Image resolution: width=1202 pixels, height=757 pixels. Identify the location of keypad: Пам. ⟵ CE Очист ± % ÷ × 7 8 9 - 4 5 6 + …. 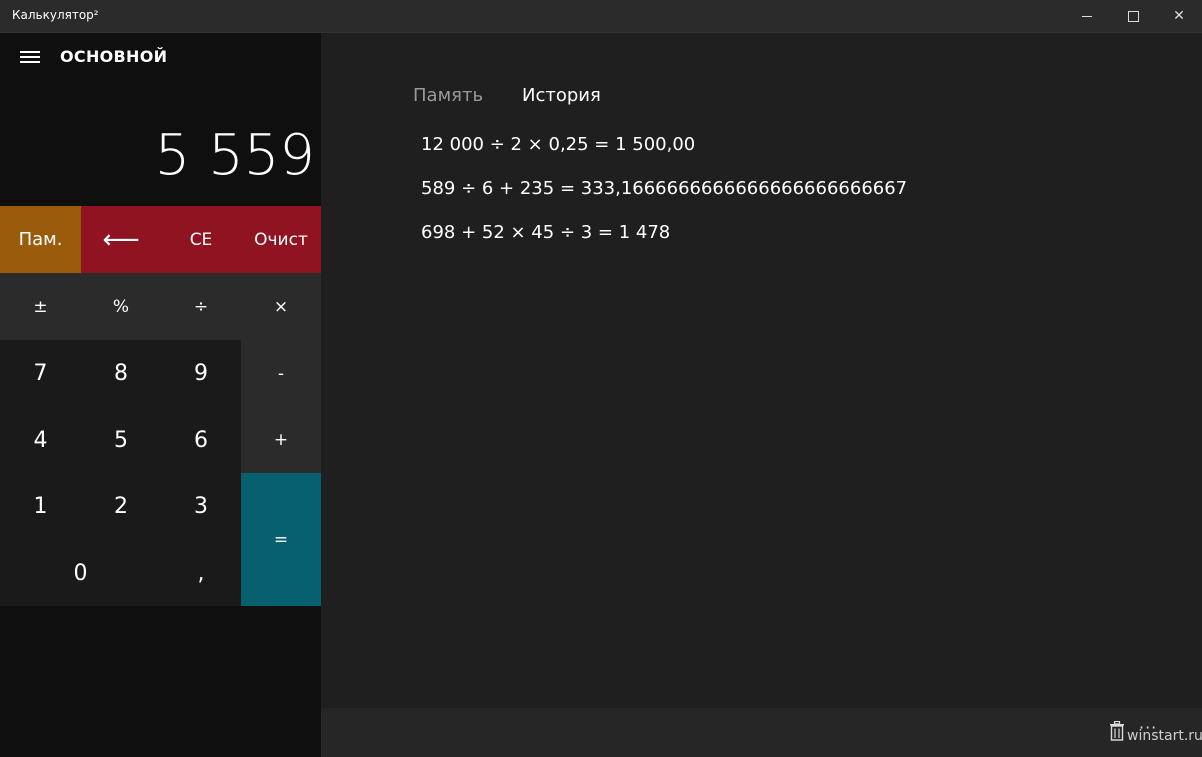
(160, 406).